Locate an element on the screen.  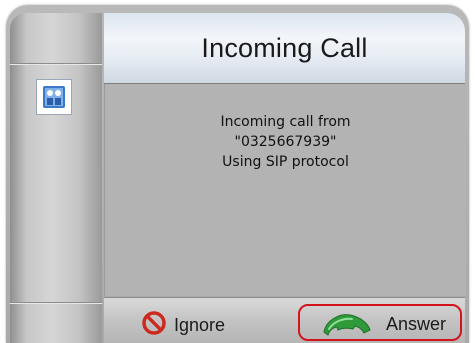
answer-label: Answer is located at coordinates (416, 324).